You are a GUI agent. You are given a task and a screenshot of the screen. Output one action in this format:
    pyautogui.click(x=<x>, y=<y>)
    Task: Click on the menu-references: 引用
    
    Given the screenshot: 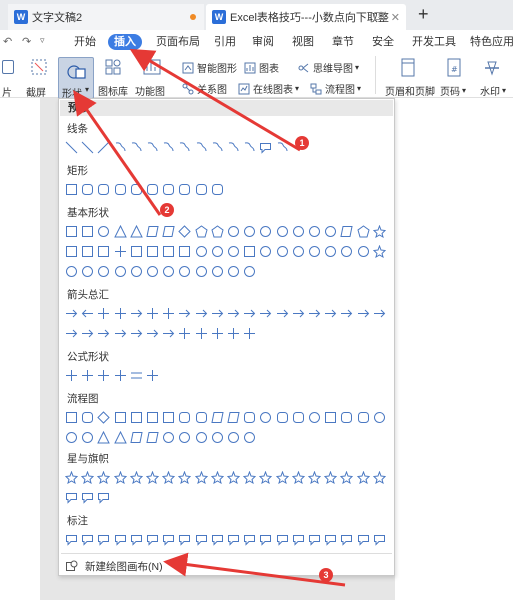 What is the action you would take?
    pyautogui.click(x=225, y=42)
    